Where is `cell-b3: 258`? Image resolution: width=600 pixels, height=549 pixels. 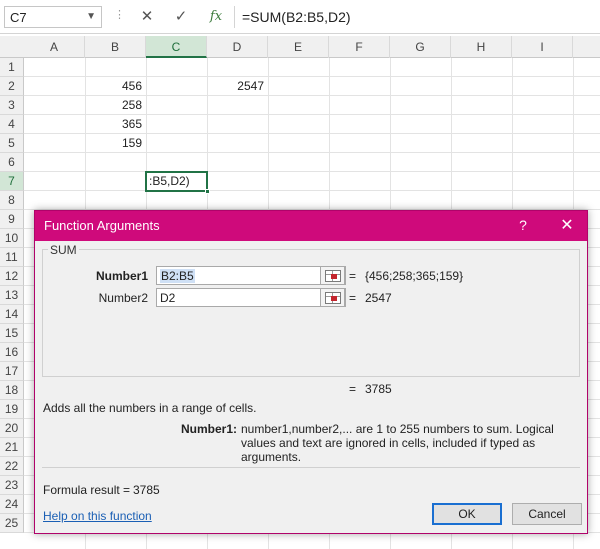 cell-b3: 258 is located at coordinates (115, 105).